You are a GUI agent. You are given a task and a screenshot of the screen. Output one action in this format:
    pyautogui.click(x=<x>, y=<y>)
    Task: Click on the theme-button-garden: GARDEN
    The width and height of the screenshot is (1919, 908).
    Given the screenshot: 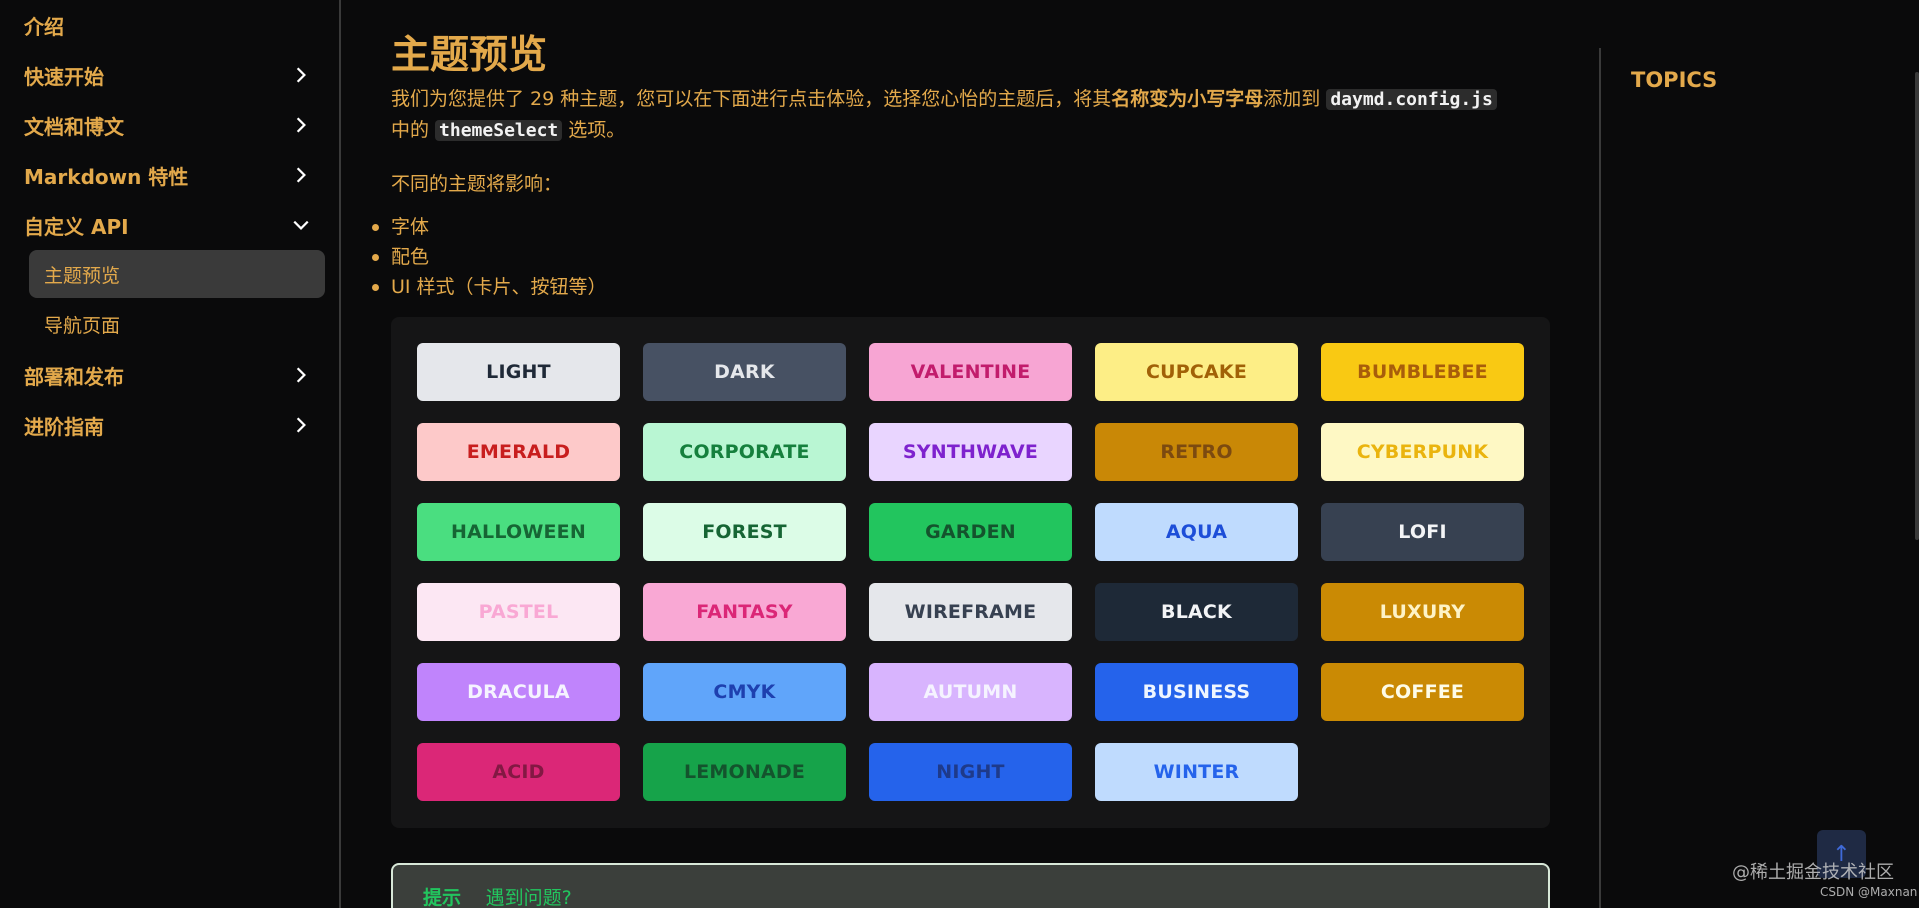 What is the action you would take?
    pyautogui.click(x=970, y=532)
    